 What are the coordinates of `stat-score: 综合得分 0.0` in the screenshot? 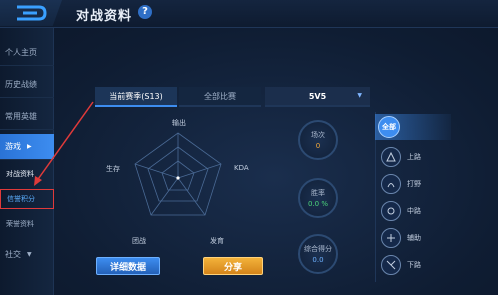 It's located at (318, 254).